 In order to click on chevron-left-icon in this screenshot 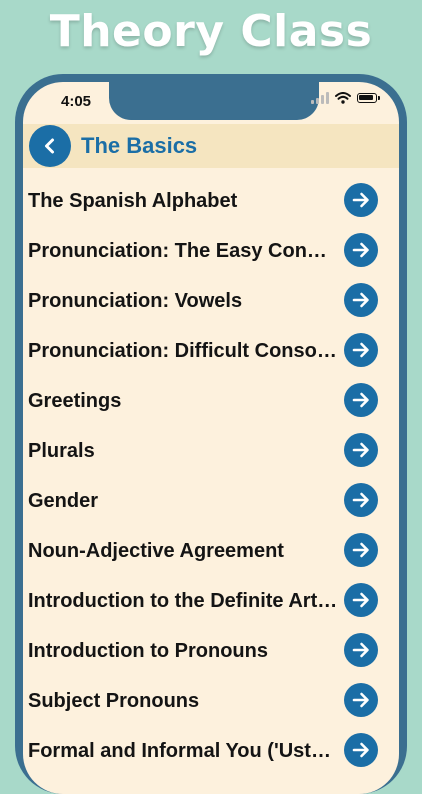, I will do `click(49, 146)`.